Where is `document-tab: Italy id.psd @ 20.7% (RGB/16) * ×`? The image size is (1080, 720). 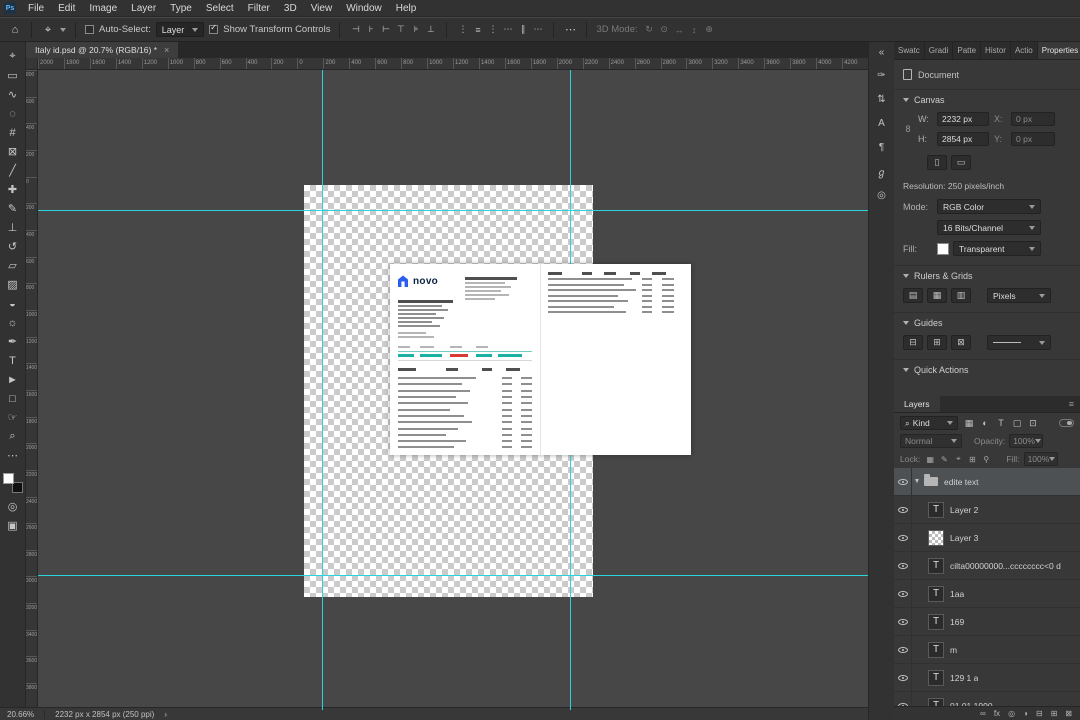
document-tab: Italy id.psd @ 20.7% (RGB/16) * × is located at coordinates (102, 50).